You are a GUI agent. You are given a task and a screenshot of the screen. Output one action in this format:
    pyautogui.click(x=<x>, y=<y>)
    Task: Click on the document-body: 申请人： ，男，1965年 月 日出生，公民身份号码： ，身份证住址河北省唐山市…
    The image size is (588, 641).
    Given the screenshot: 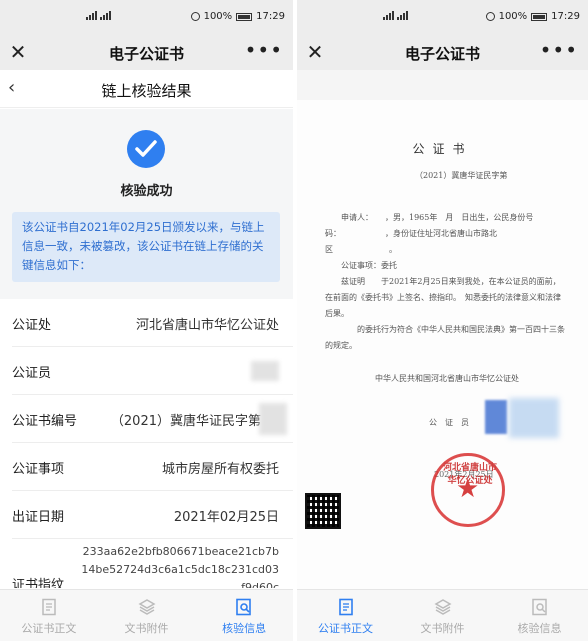 What is the action you would take?
    pyautogui.click(x=445, y=282)
    